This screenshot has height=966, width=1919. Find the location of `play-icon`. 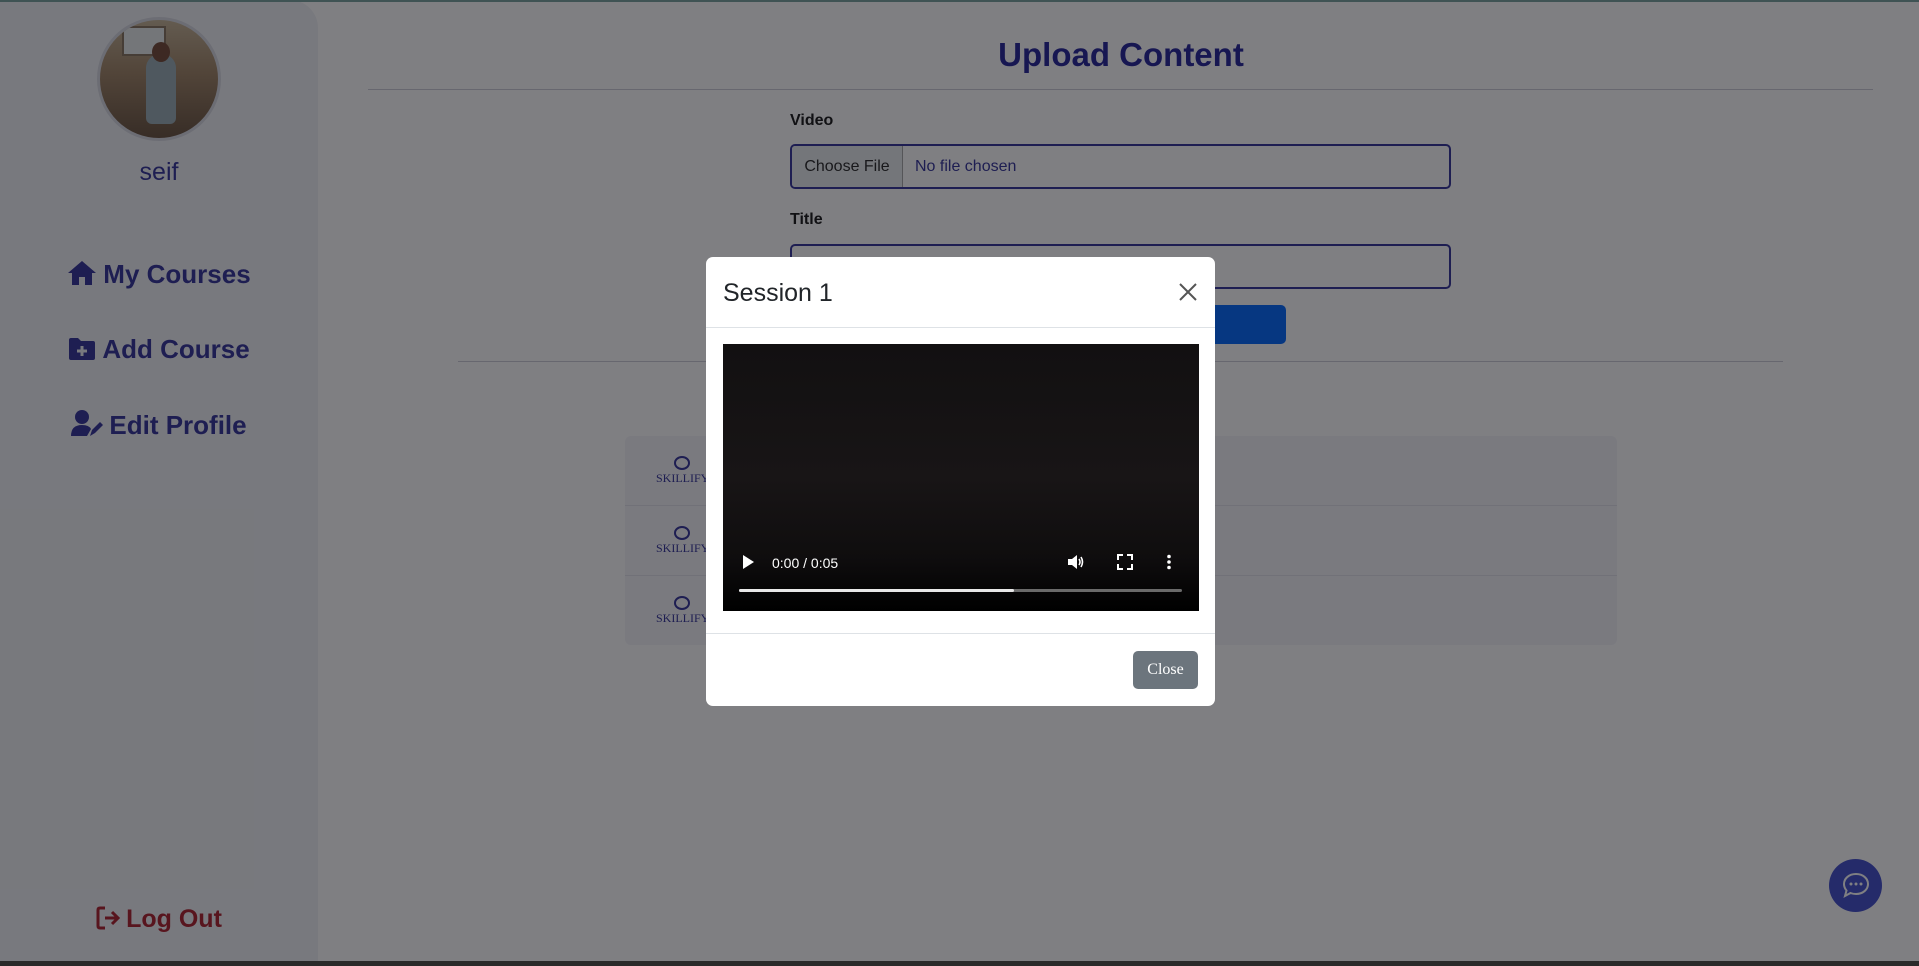

play-icon is located at coordinates (748, 562).